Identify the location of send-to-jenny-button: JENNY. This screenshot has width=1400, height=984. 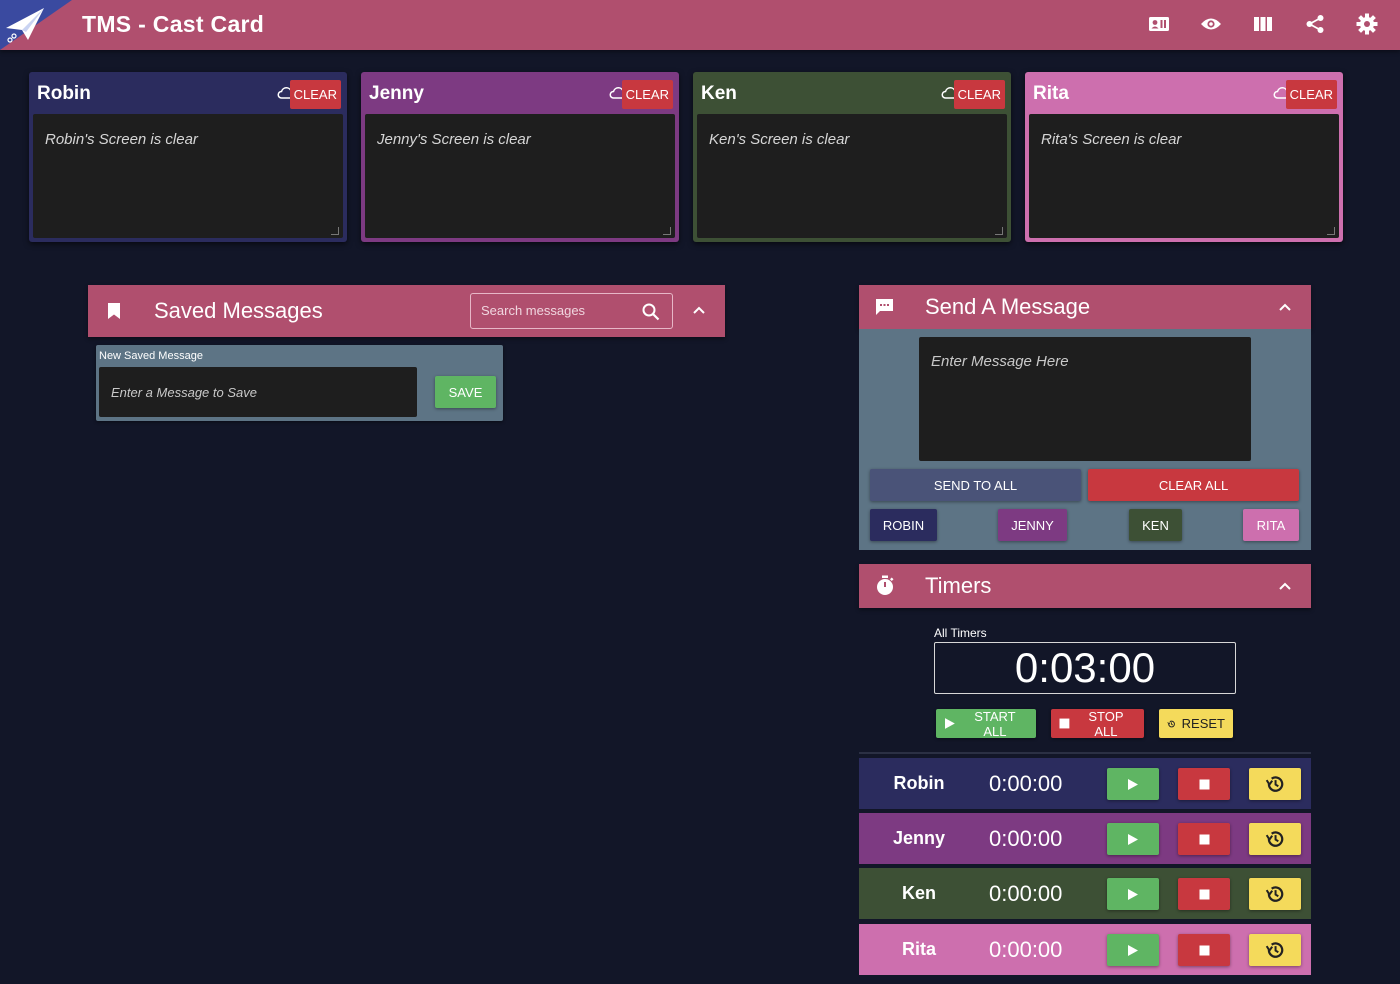
(1032, 525).